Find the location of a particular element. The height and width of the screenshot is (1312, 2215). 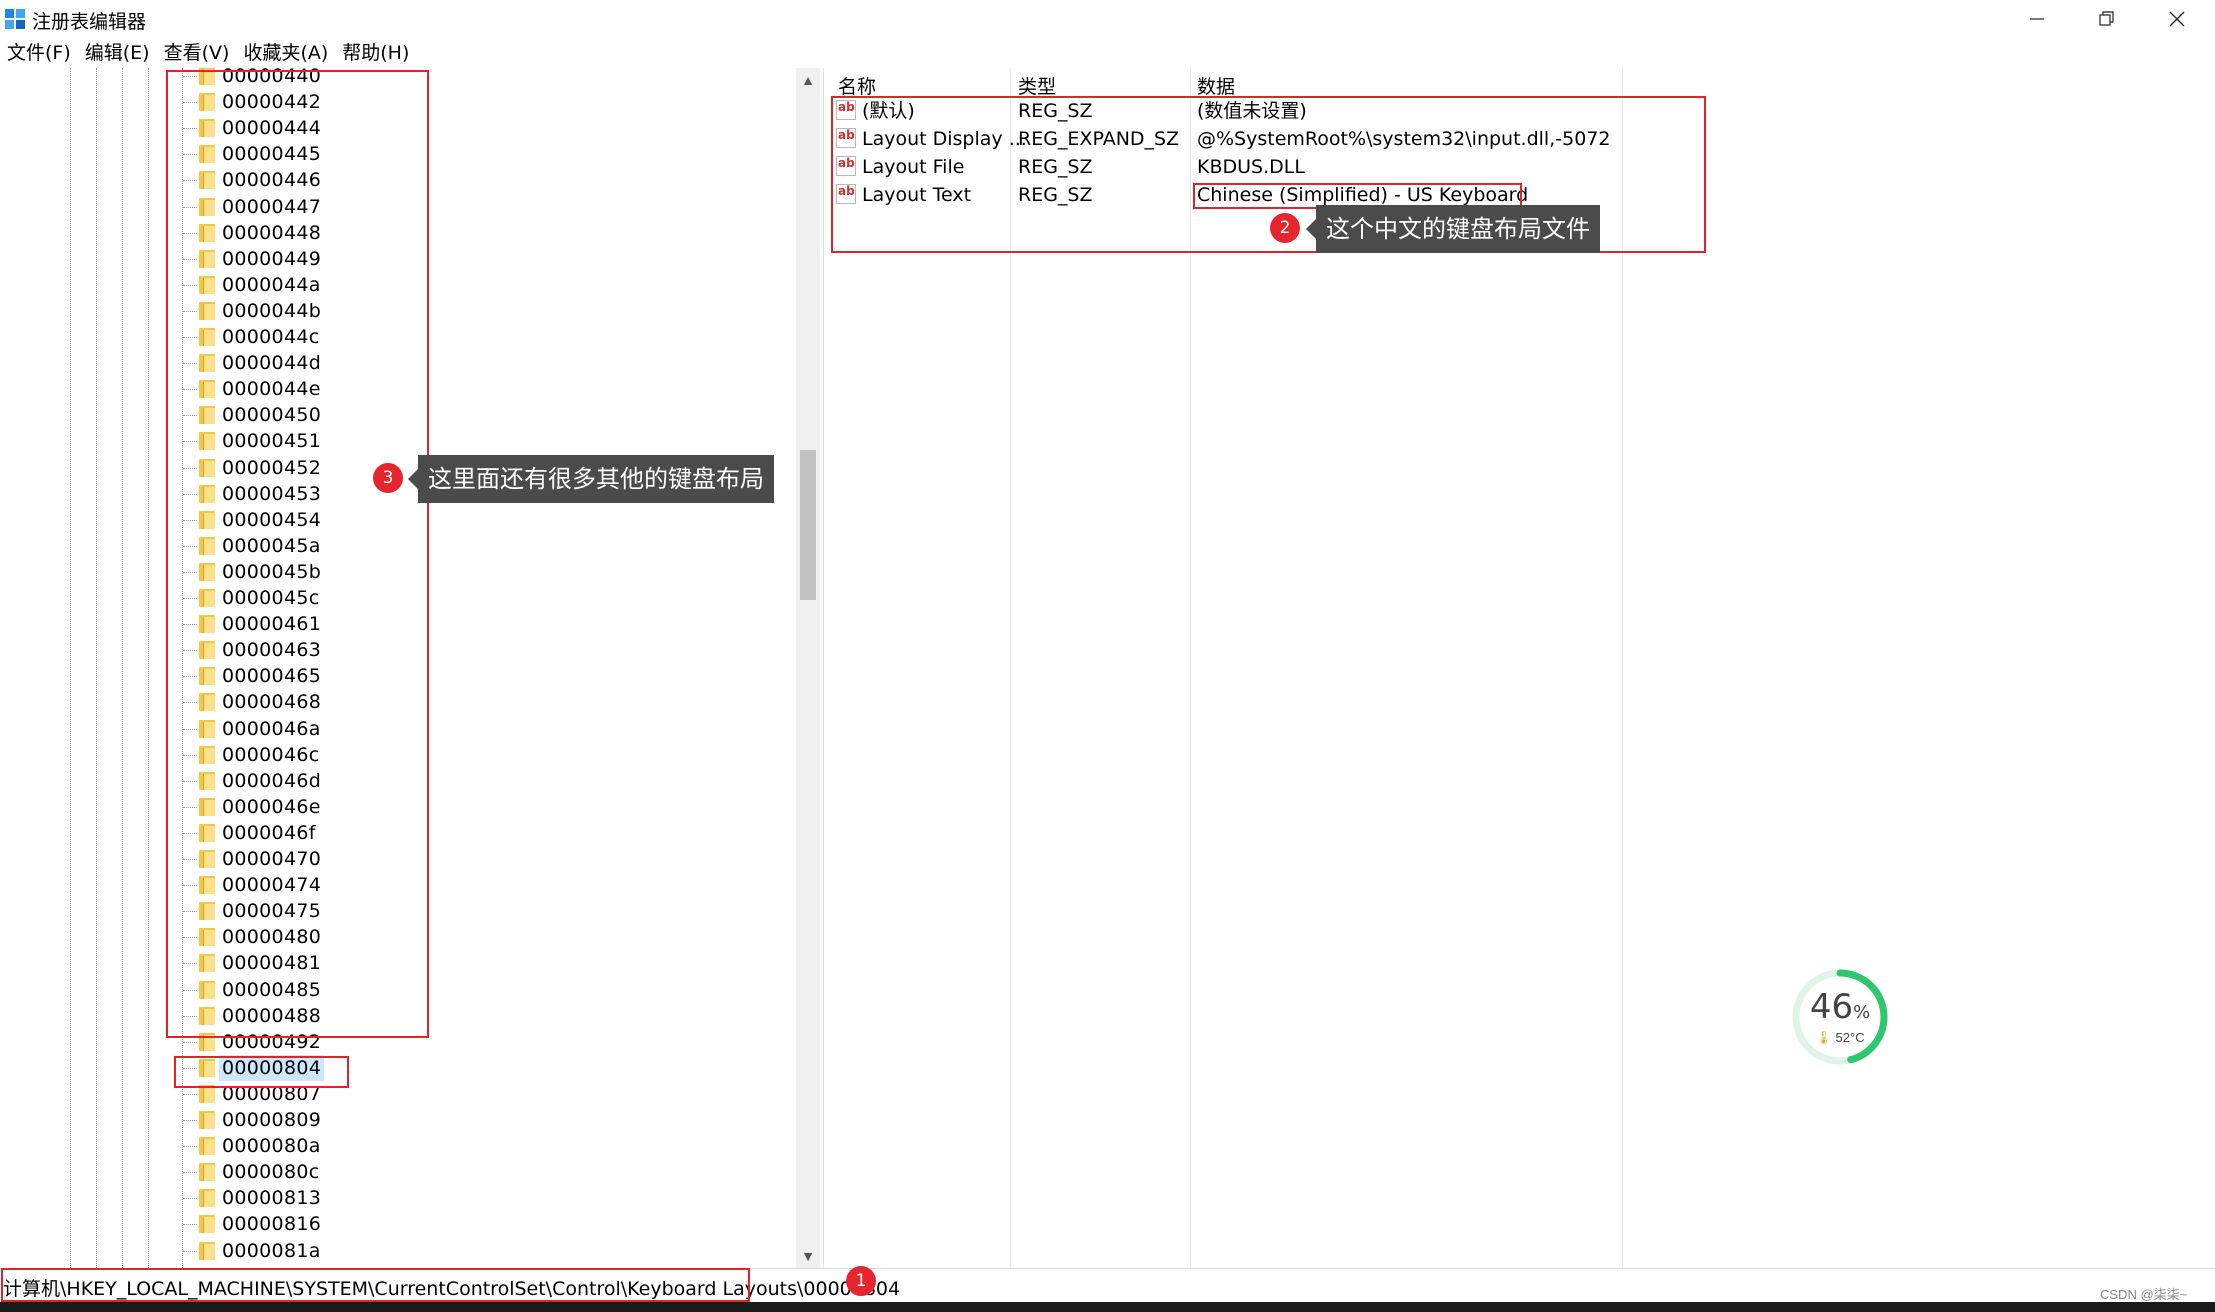

tree-item: 00000813 is located at coordinates (400, 1198).